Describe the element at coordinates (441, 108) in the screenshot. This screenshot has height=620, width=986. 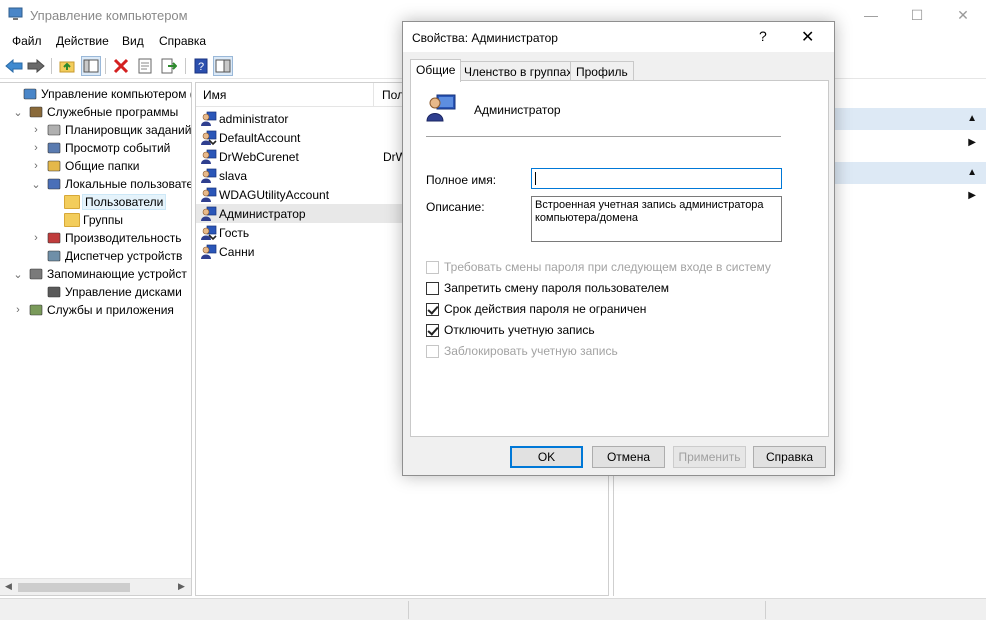
I see `user-account-icon` at that location.